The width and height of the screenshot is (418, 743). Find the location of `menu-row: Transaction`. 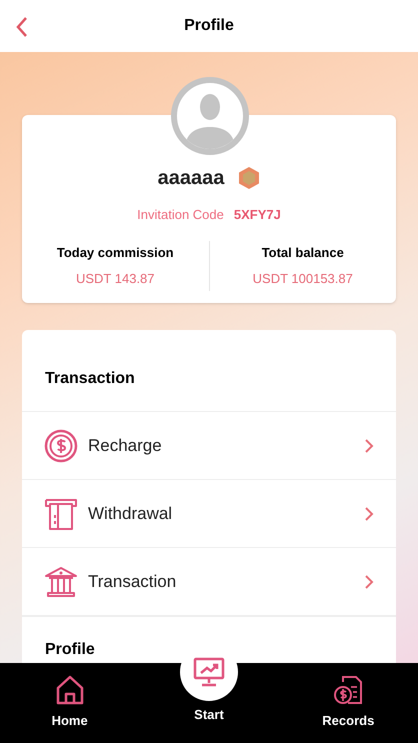

menu-row: Transaction is located at coordinates (209, 581).